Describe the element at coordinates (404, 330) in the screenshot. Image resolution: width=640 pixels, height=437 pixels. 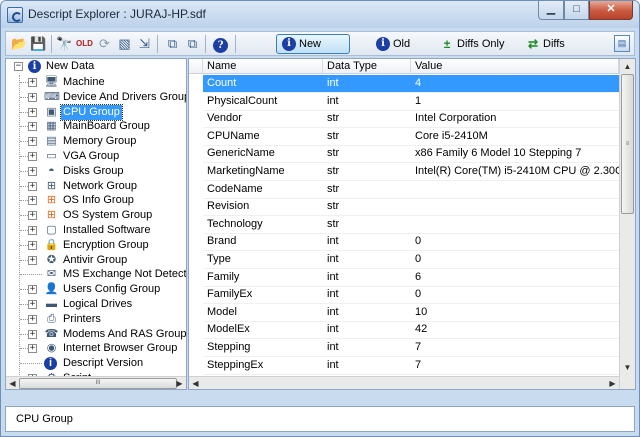
I see `table-row: ModelEx int 42` at that location.